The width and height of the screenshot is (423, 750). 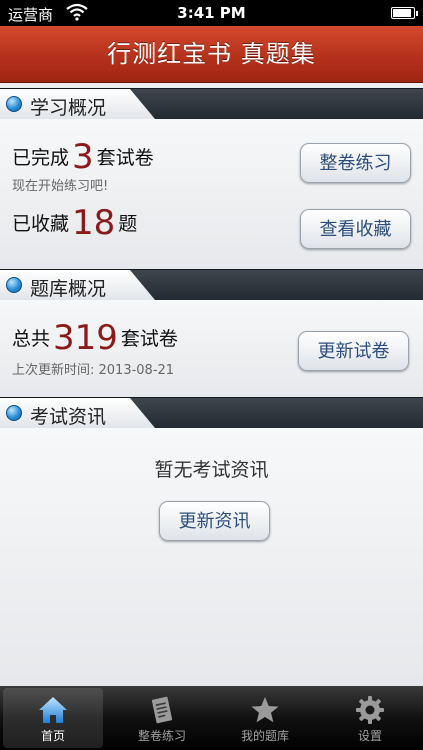 I want to click on favorites-row: 已收藏18 题, so click(x=74, y=223).